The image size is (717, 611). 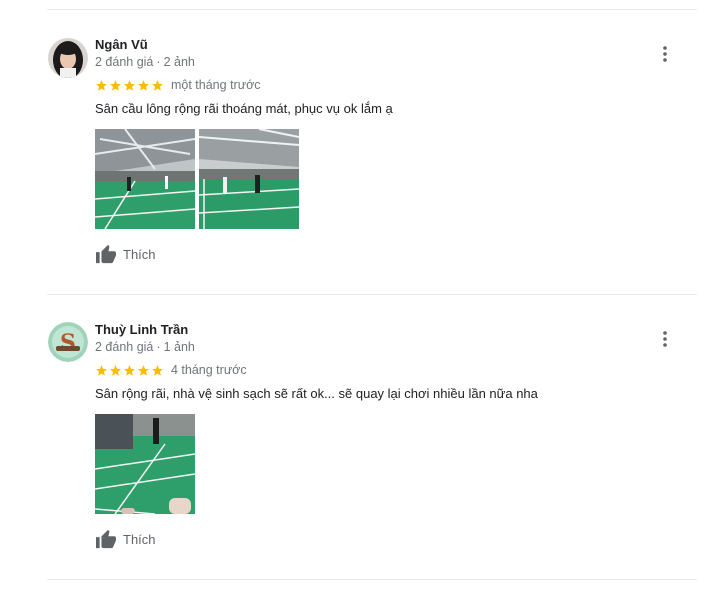 I want to click on review-date: một tháng trước, so click(x=216, y=85).